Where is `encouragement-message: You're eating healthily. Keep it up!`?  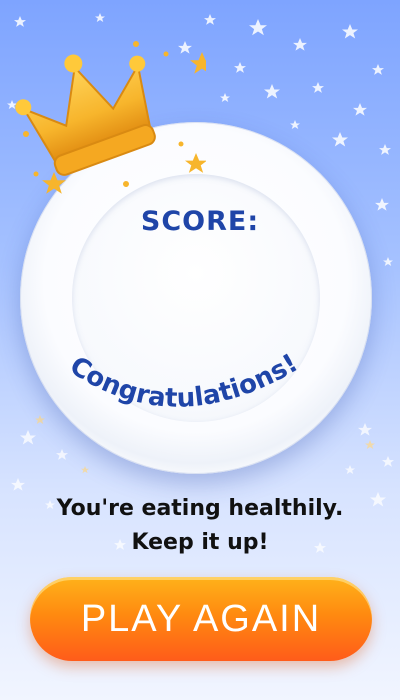
encouragement-message: You're eating healthily. Keep it up! is located at coordinates (200, 526).